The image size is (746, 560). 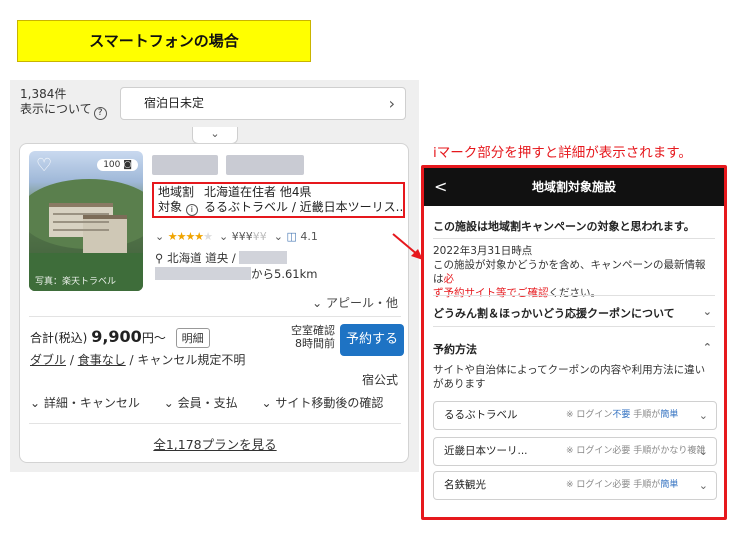 What do you see at coordinates (117, 165) in the screenshot?
I see `photo-count-badge: 100 ◙` at bounding box center [117, 165].